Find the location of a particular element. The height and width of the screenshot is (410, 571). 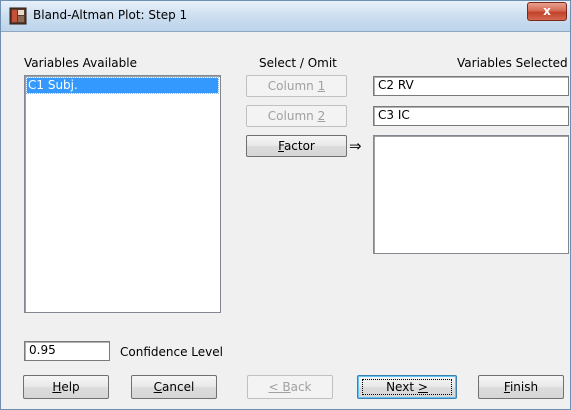

next-button: Next > is located at coordinates (407, 387).